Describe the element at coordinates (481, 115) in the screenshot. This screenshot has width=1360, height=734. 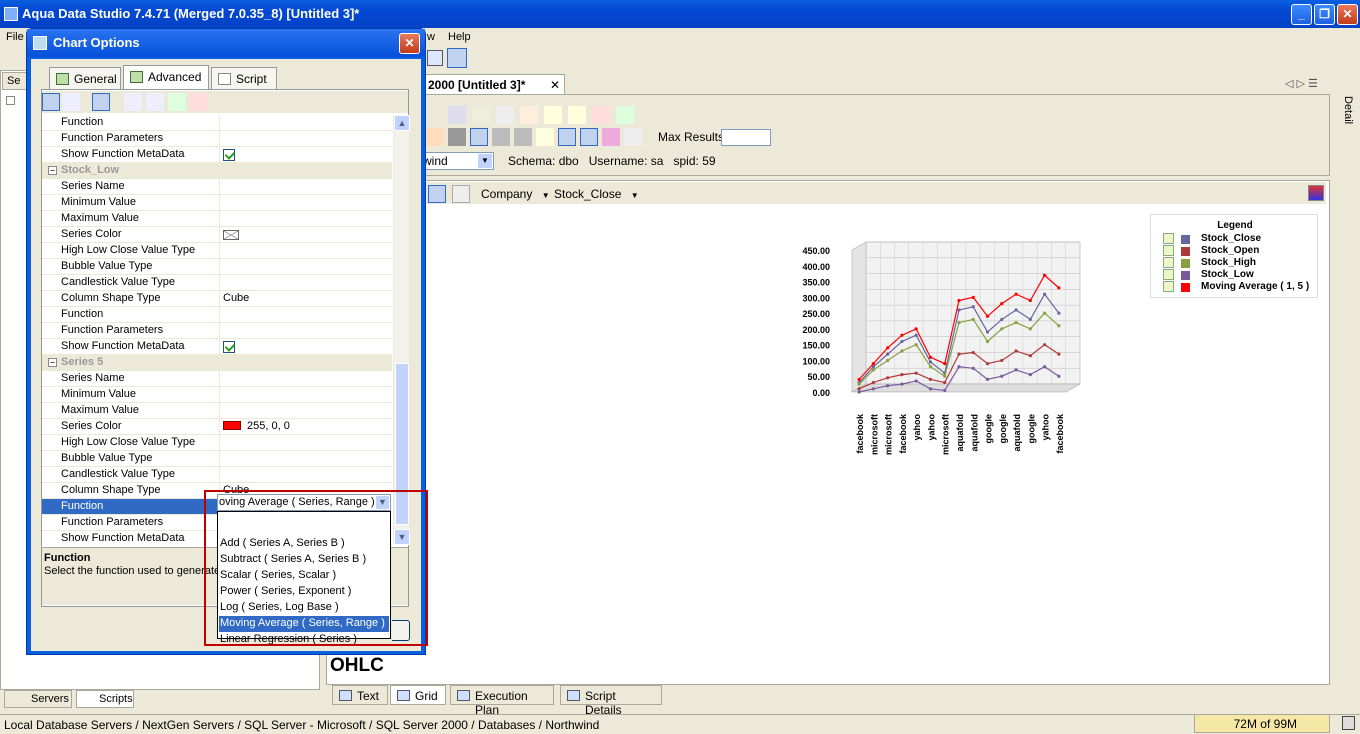
I see `cut-icon` at that location.